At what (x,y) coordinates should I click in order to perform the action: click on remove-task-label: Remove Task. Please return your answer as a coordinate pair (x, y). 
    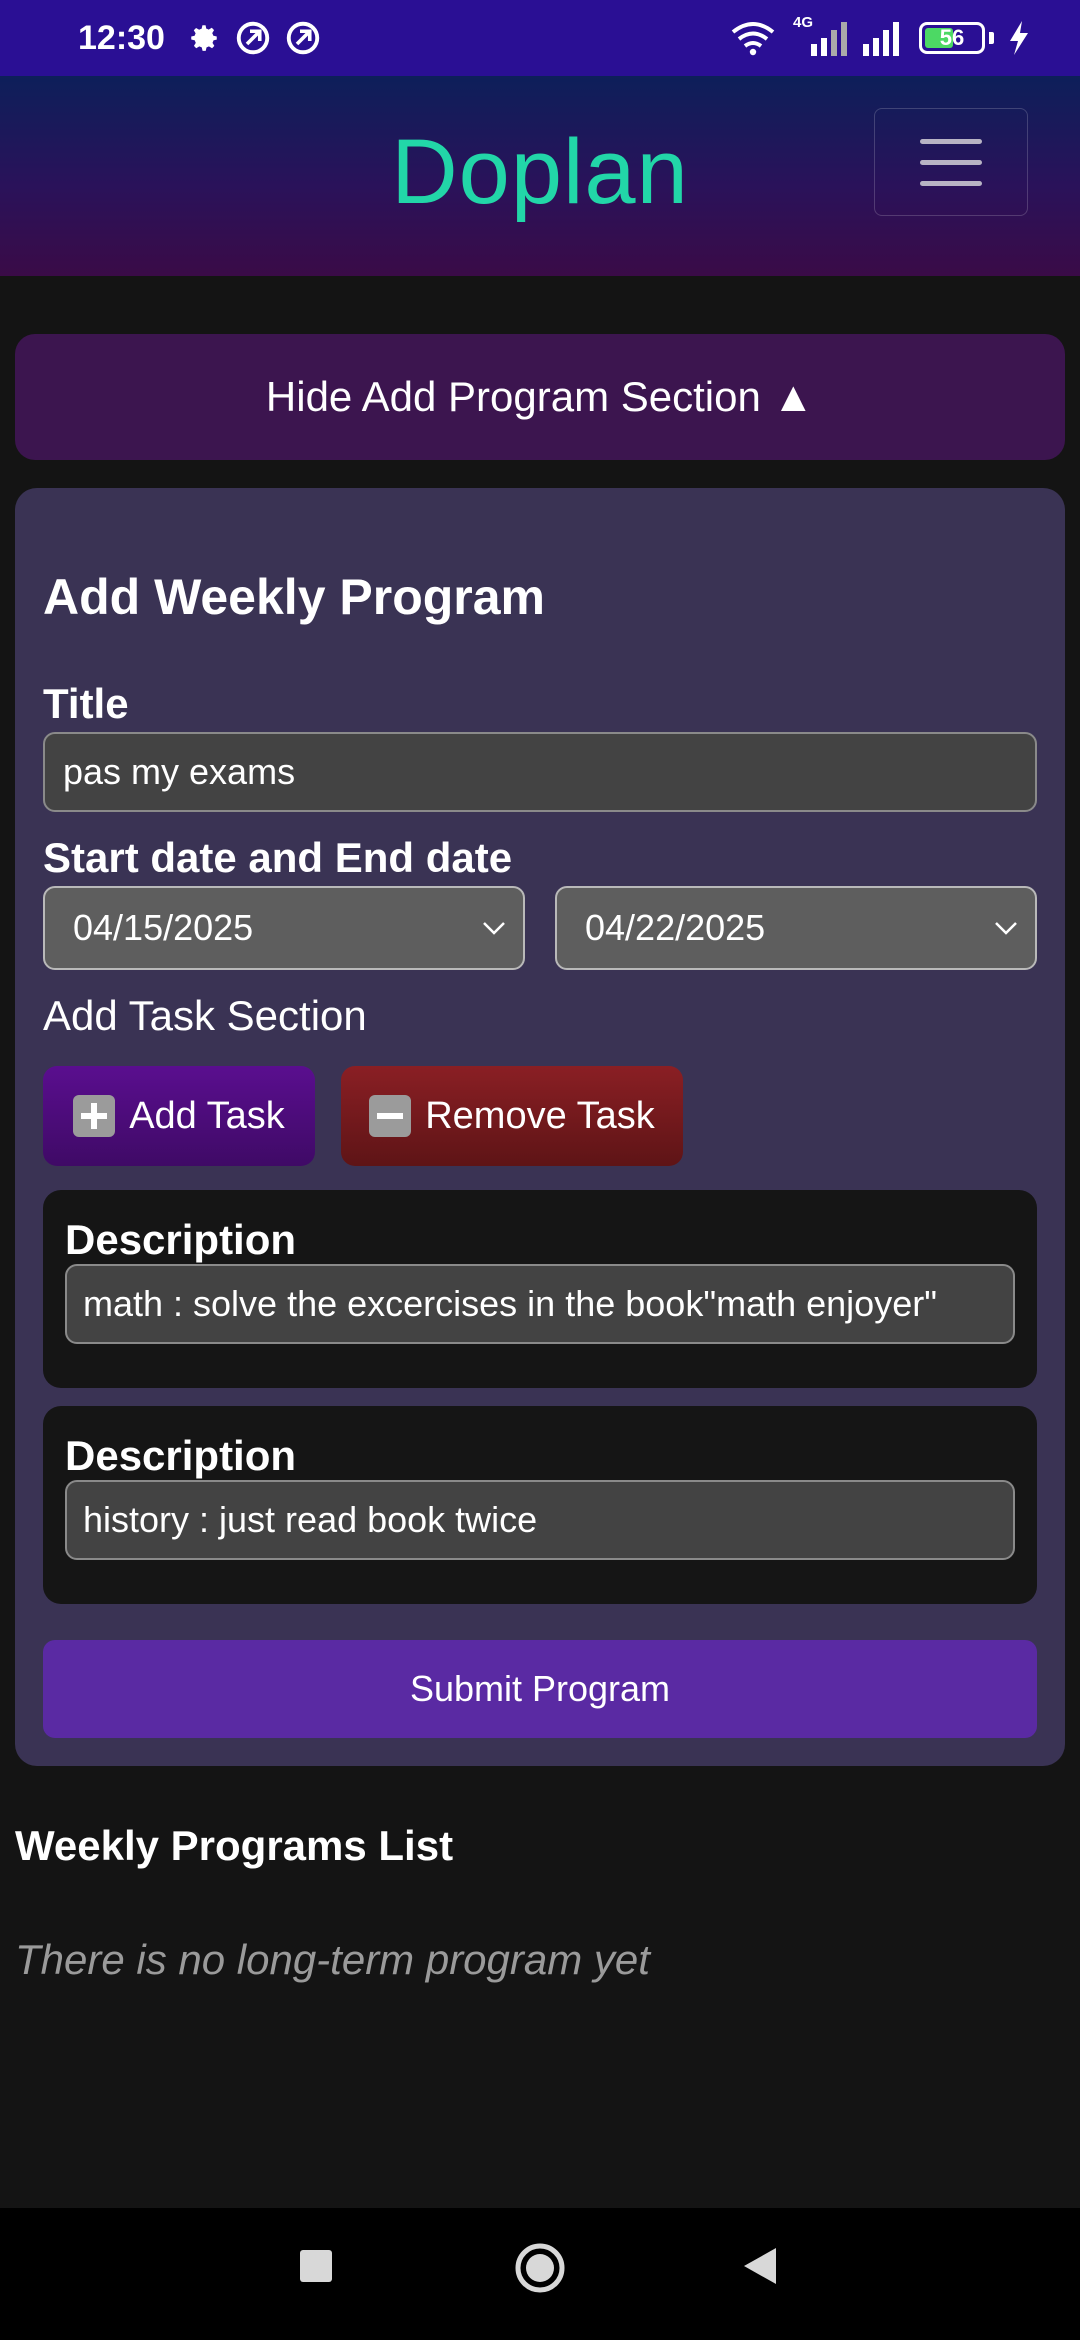
    Looking at the image, I should click on (540, 1115).